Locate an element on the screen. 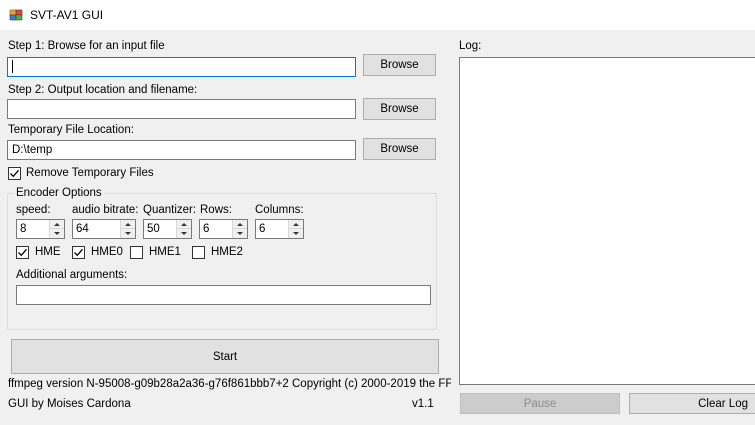  encoder-options-legend: Encoder Options is located at coordinates (59, 193).